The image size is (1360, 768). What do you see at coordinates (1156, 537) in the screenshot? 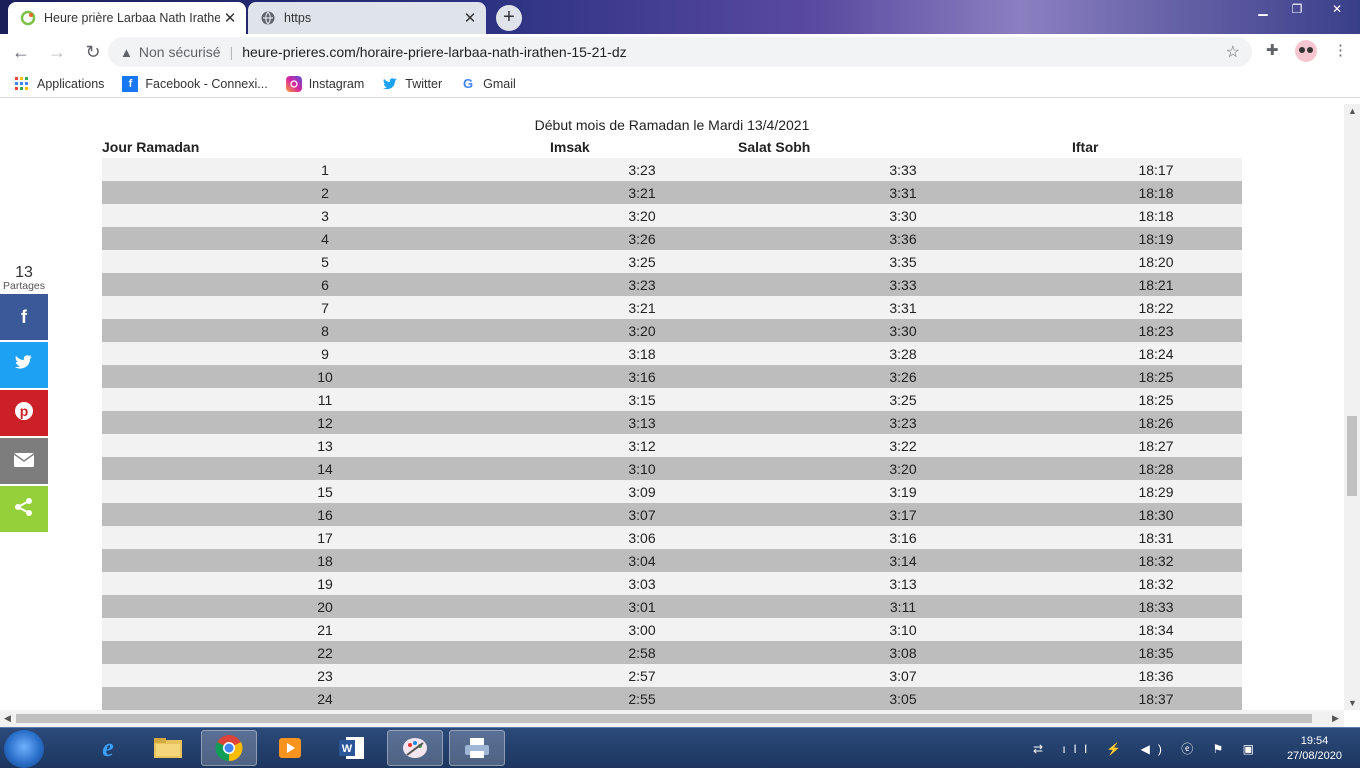
I see `cell-iftar: 18:31` at bounding box center [1156, 537].